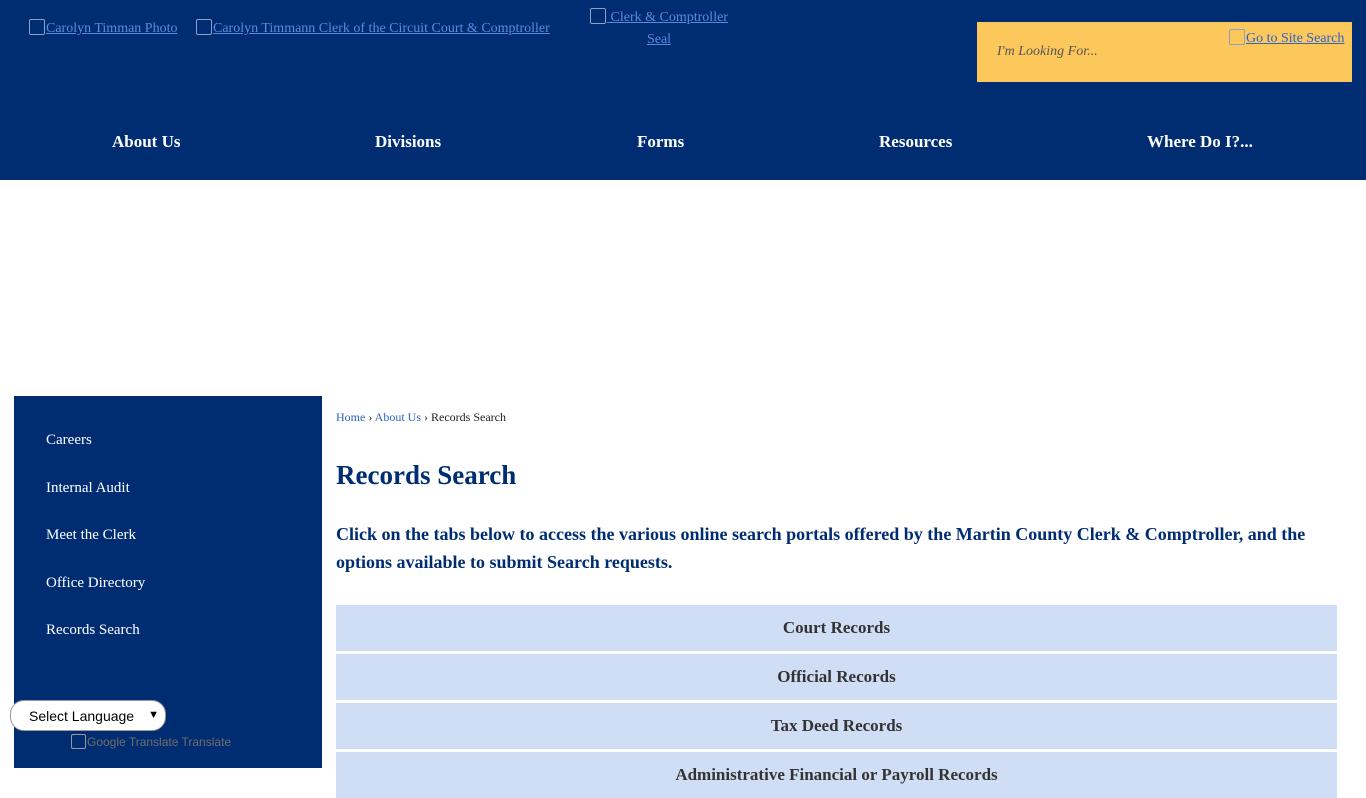  Describe the element at coordinates (1102, 52) in the screenshot. I see `search-input` at that location.